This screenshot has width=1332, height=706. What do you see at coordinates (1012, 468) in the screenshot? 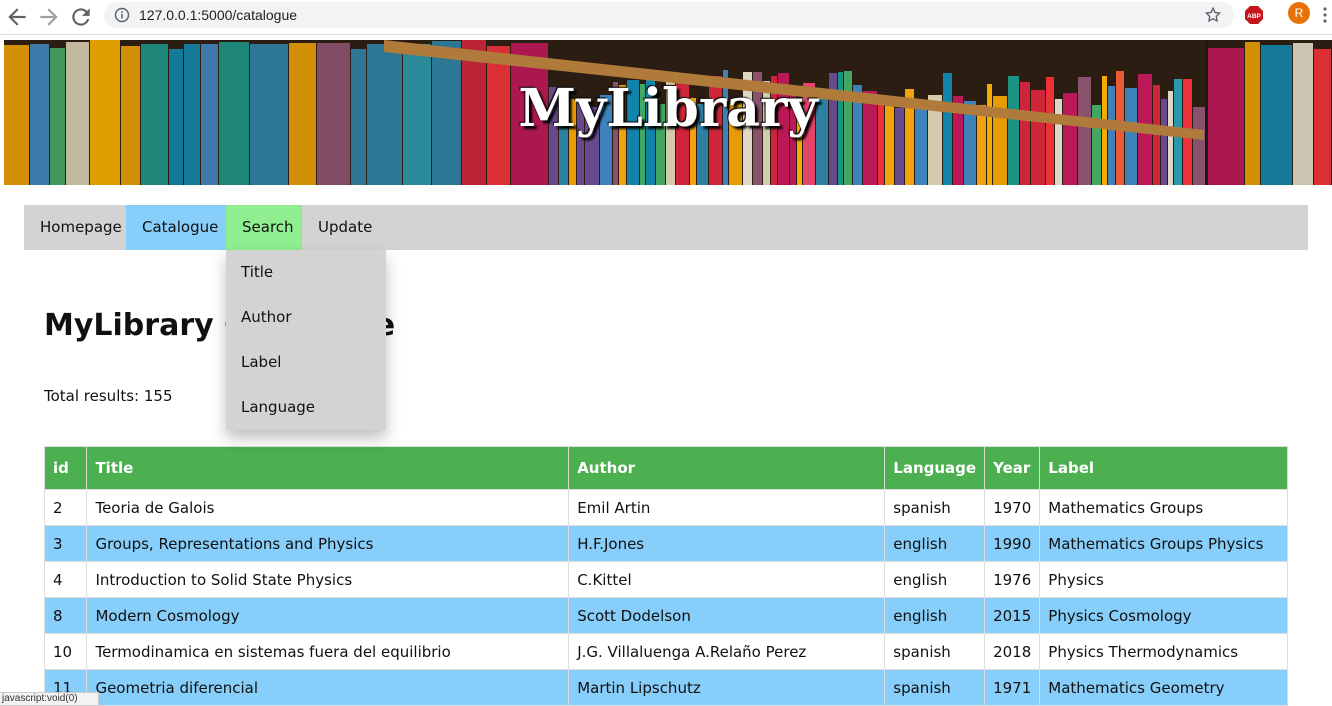
I see `header-year: Year` at bounding box center [1012, 468].